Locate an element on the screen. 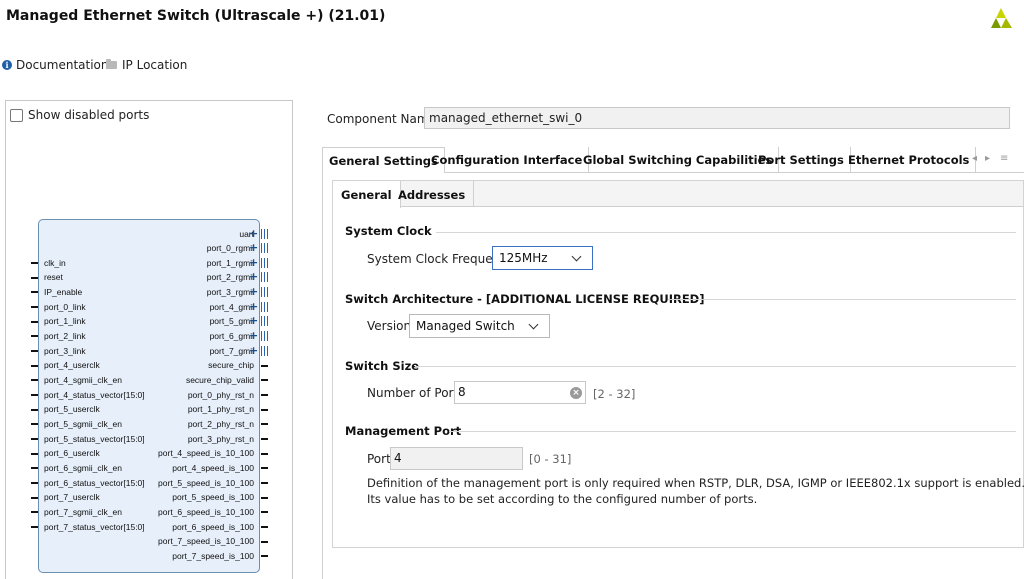 This screenshot has height=579, width=1024. port-label-right: port_1_rgmii is located at coordinates (230, 263).